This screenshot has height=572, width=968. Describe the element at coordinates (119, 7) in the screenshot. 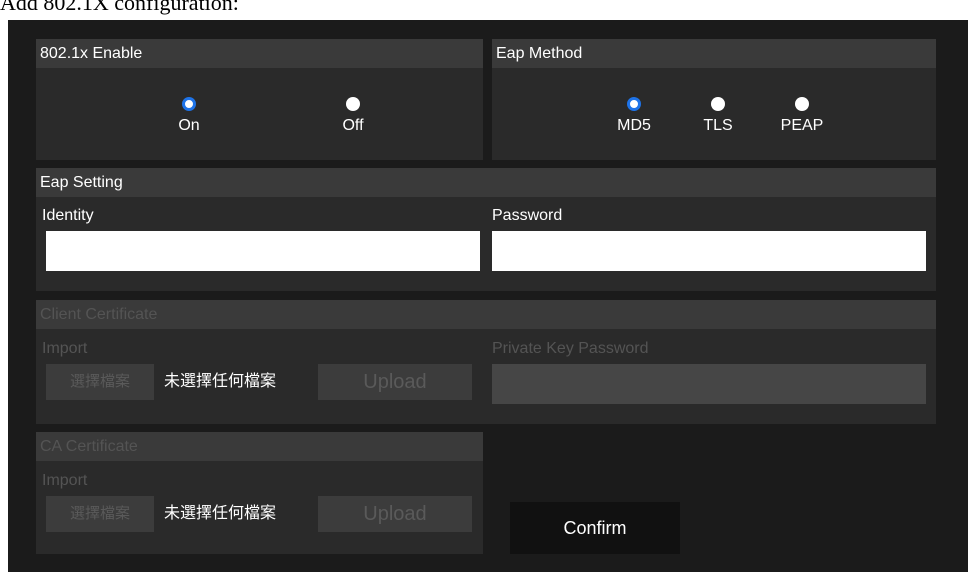

I see `page-caption: Add 802.1X configuration:` at that location.